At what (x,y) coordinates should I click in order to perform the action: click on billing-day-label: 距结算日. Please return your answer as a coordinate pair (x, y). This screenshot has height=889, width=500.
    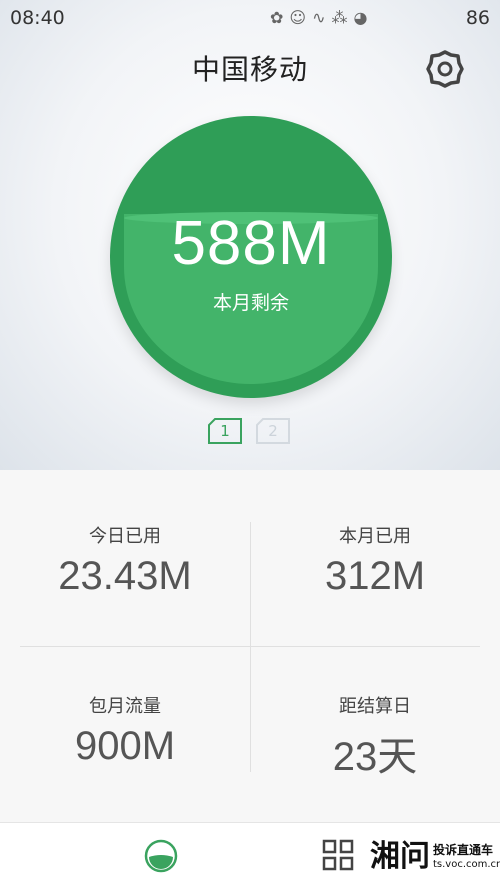
    Looking at the image, I should click on (375, 706).